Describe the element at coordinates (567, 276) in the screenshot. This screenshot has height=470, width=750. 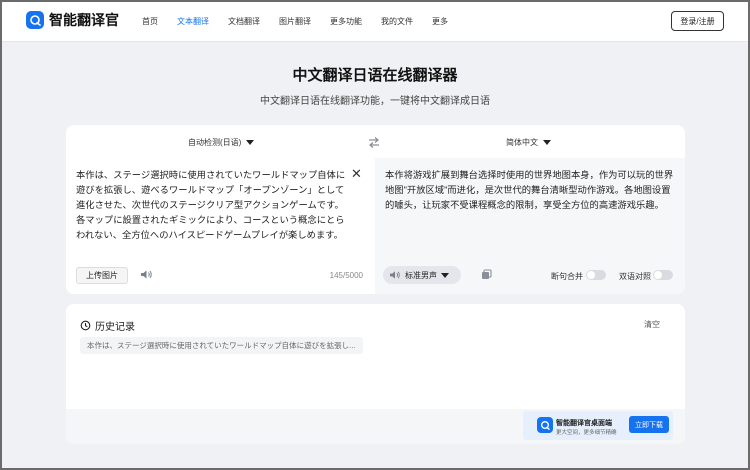
I see `sentence-merge-label: 断句合并` at that location.